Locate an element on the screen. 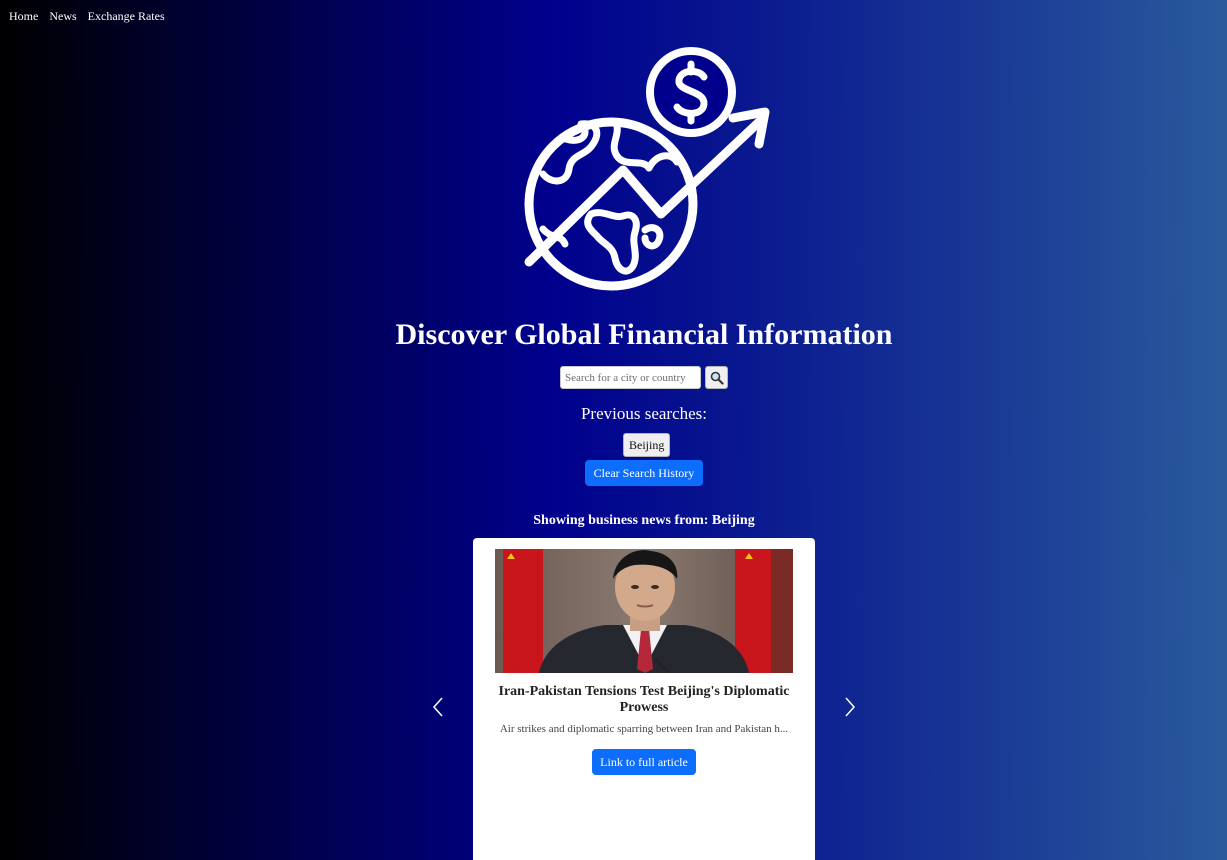  news-heading: Showing business news from: Beijing is located at coordinates (644, 520).